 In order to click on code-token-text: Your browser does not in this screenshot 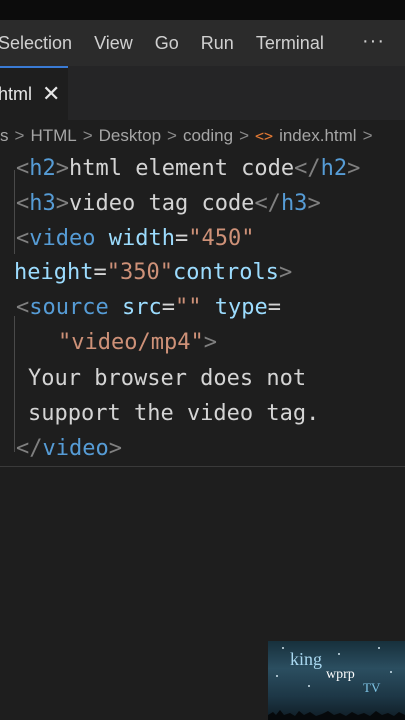, I will do `click(167, 378)`.